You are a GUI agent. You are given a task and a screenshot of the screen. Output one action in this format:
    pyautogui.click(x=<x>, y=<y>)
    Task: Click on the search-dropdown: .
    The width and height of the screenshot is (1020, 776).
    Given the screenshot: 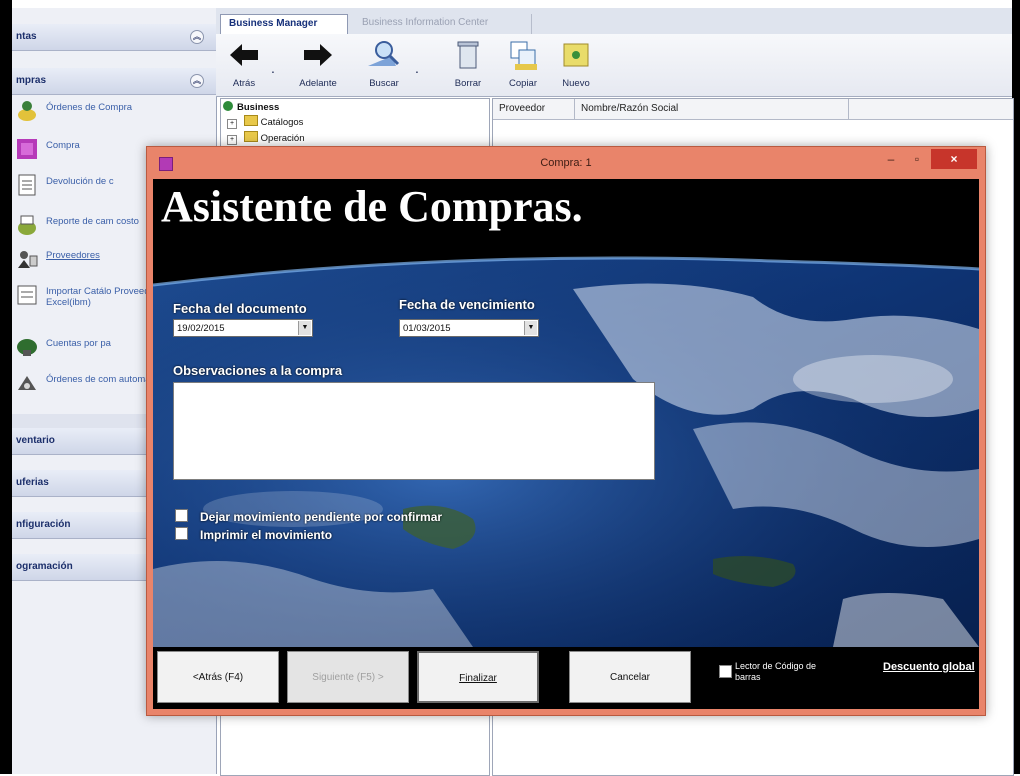 What is the action you would take?
    pyautogui.click(x=417, y=57)
    